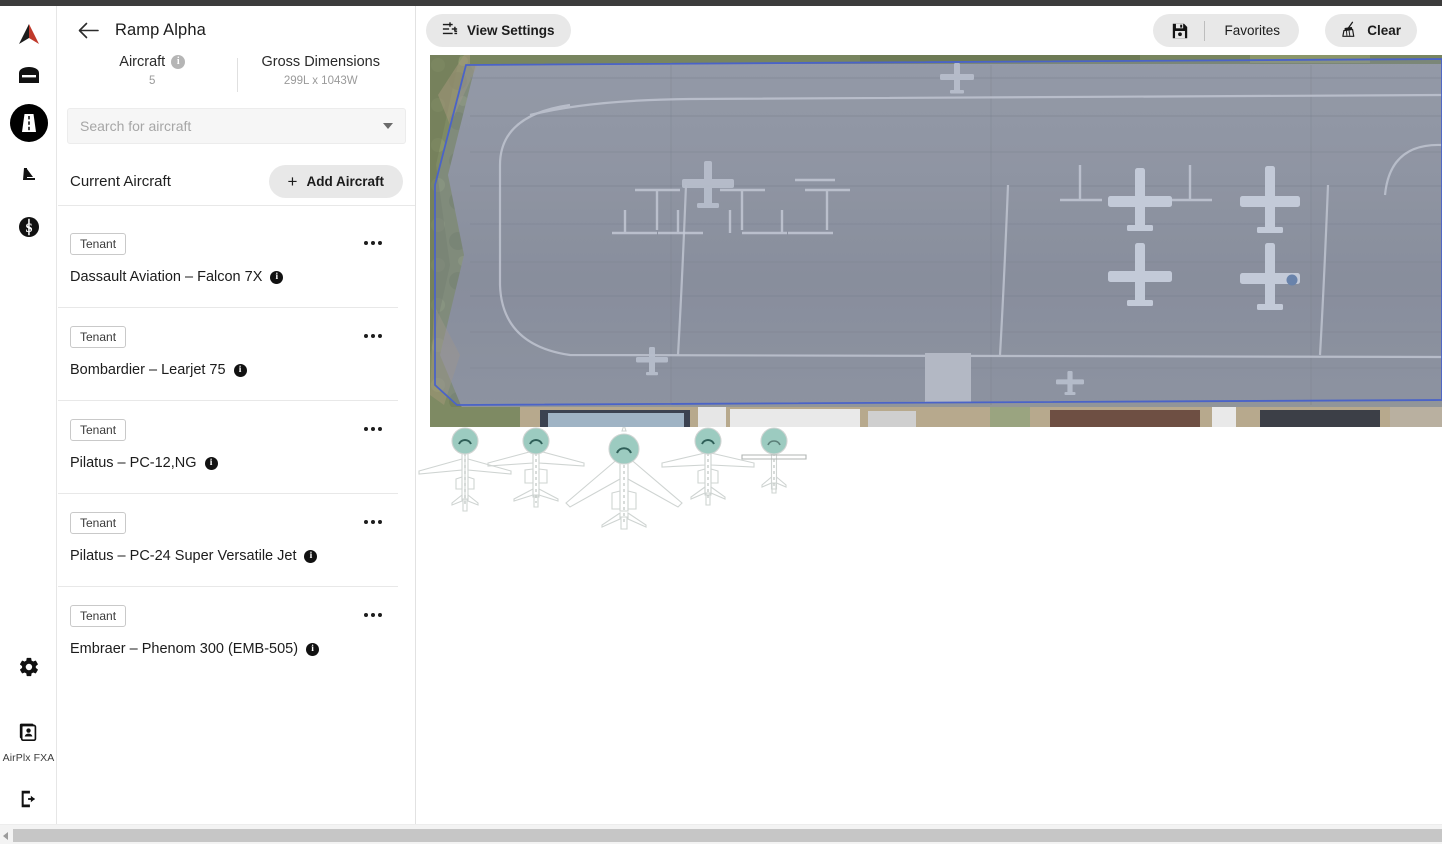 The height and width of the screenshot is (844, 1442). I want to click on aircraft-list-item: Tenant Bombardier – Learjet 75 i, so click(228, 354).